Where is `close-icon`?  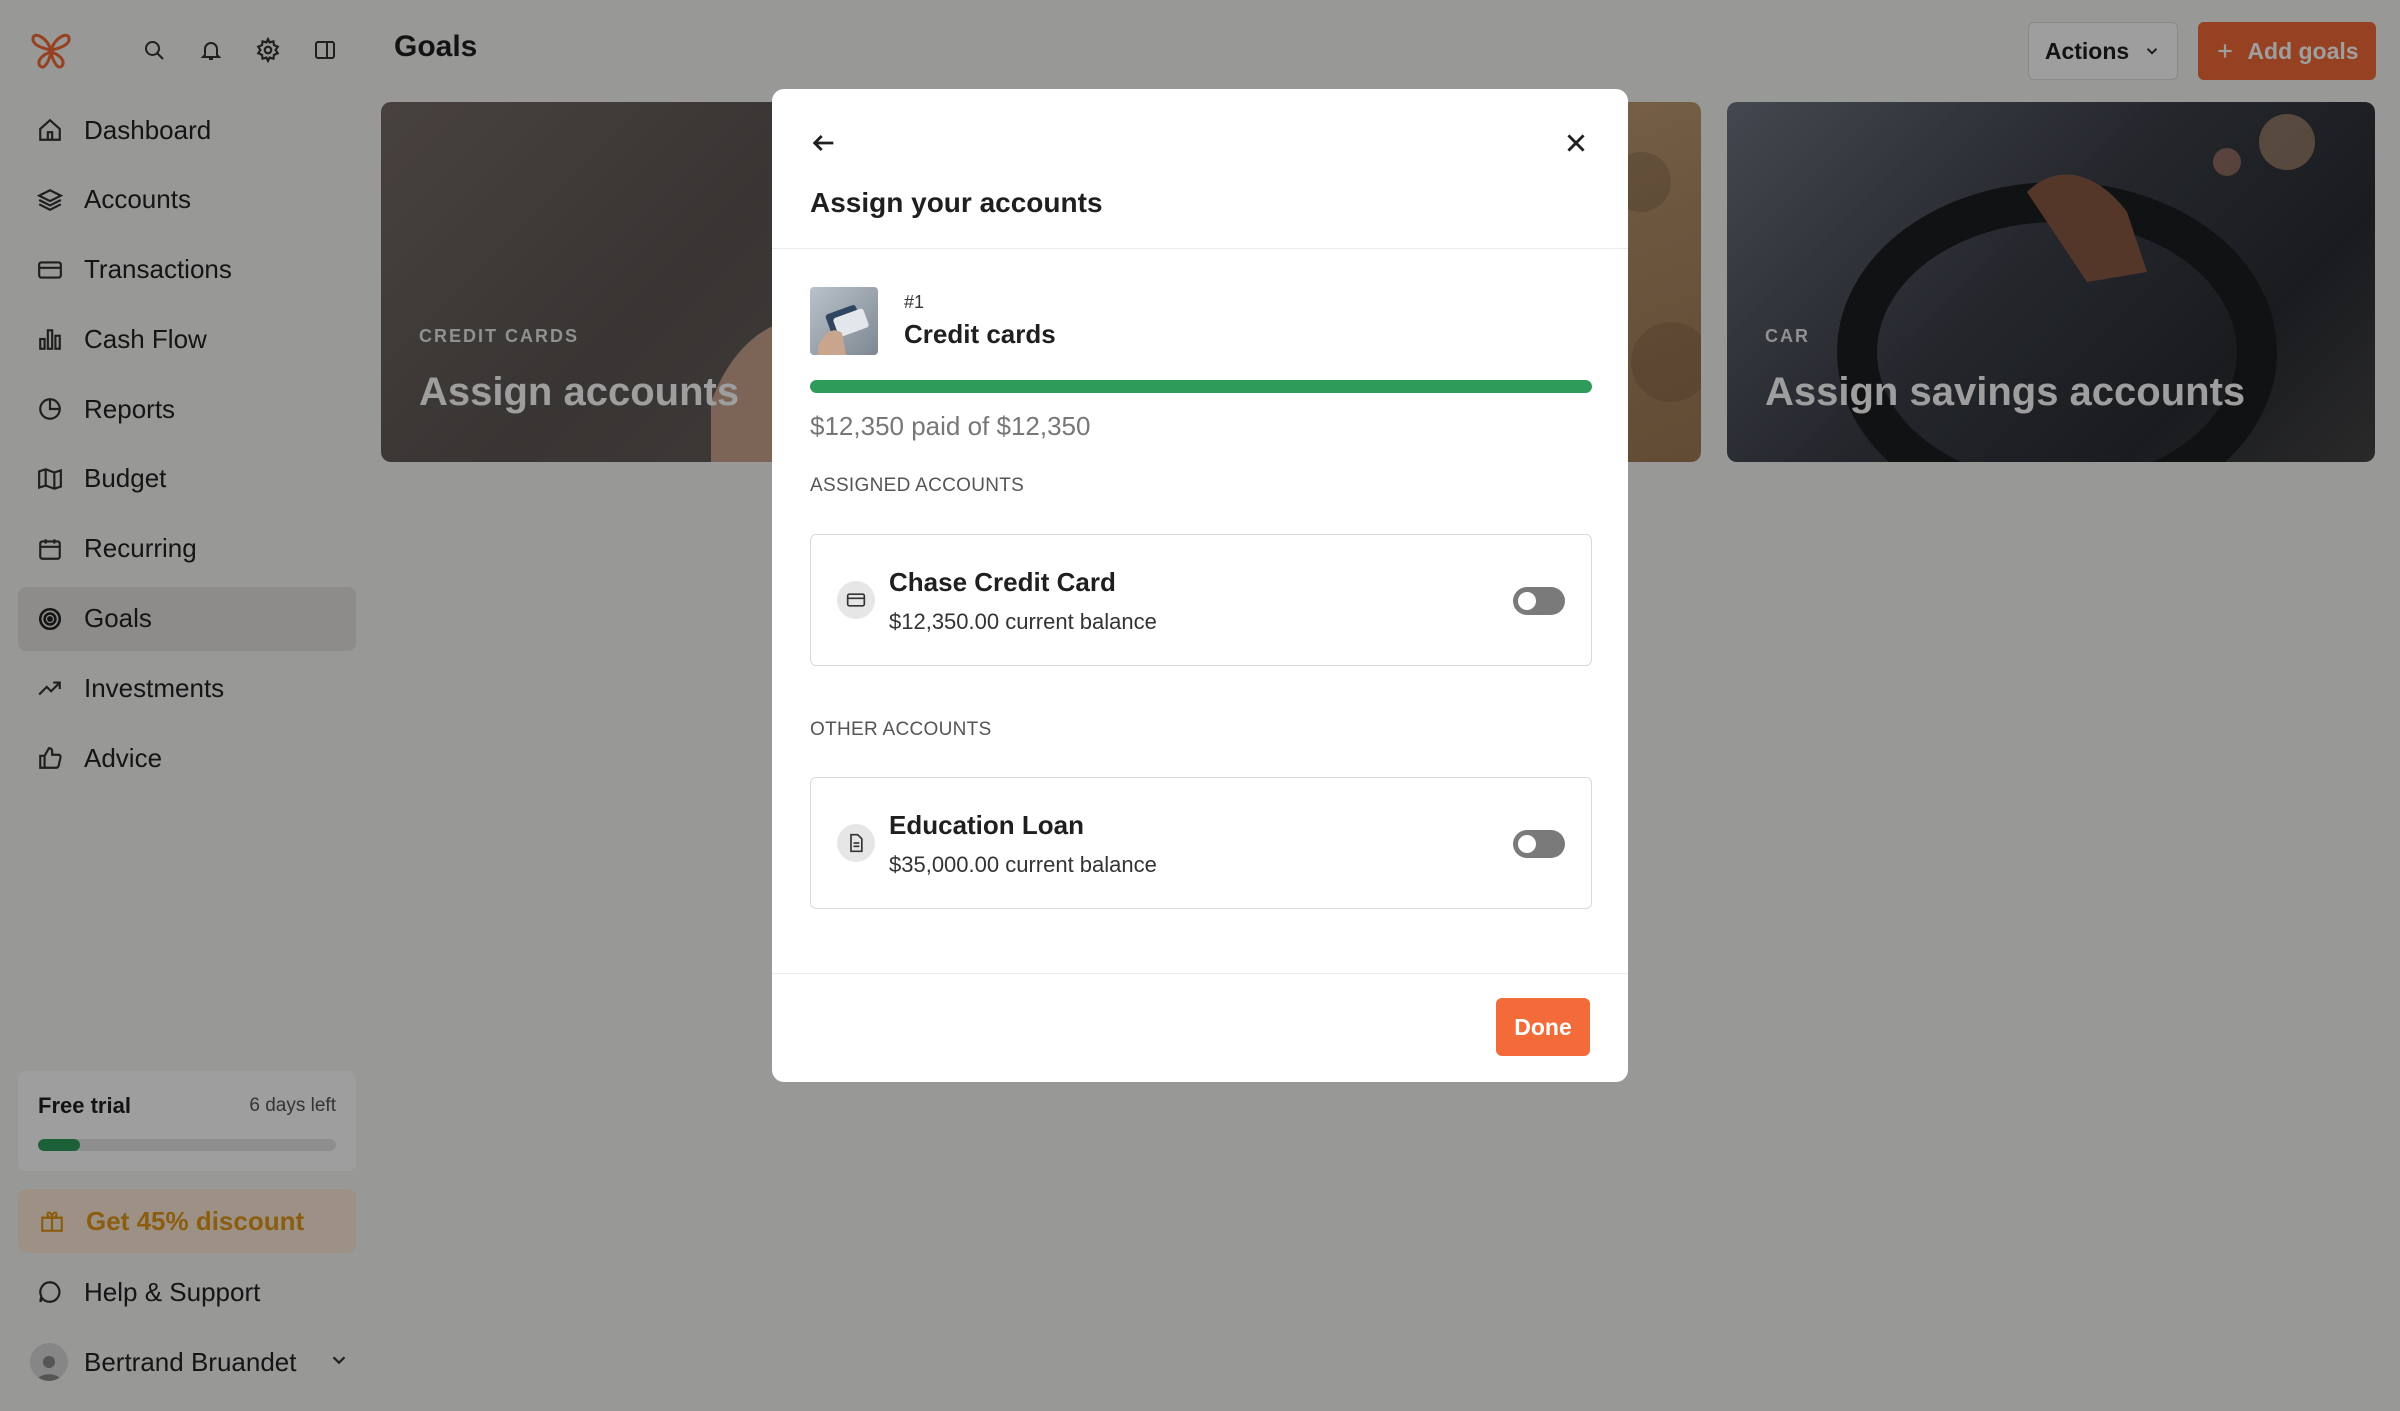
close-icon is located at coordinates (1576, 143).